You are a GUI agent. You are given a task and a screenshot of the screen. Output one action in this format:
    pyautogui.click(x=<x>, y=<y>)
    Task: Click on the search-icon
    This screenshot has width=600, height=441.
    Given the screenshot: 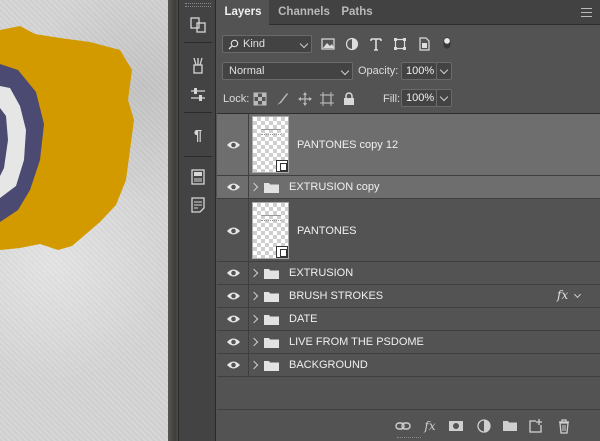 What is the action you would take?
    pyautogui.click(x=233, y=44)
    